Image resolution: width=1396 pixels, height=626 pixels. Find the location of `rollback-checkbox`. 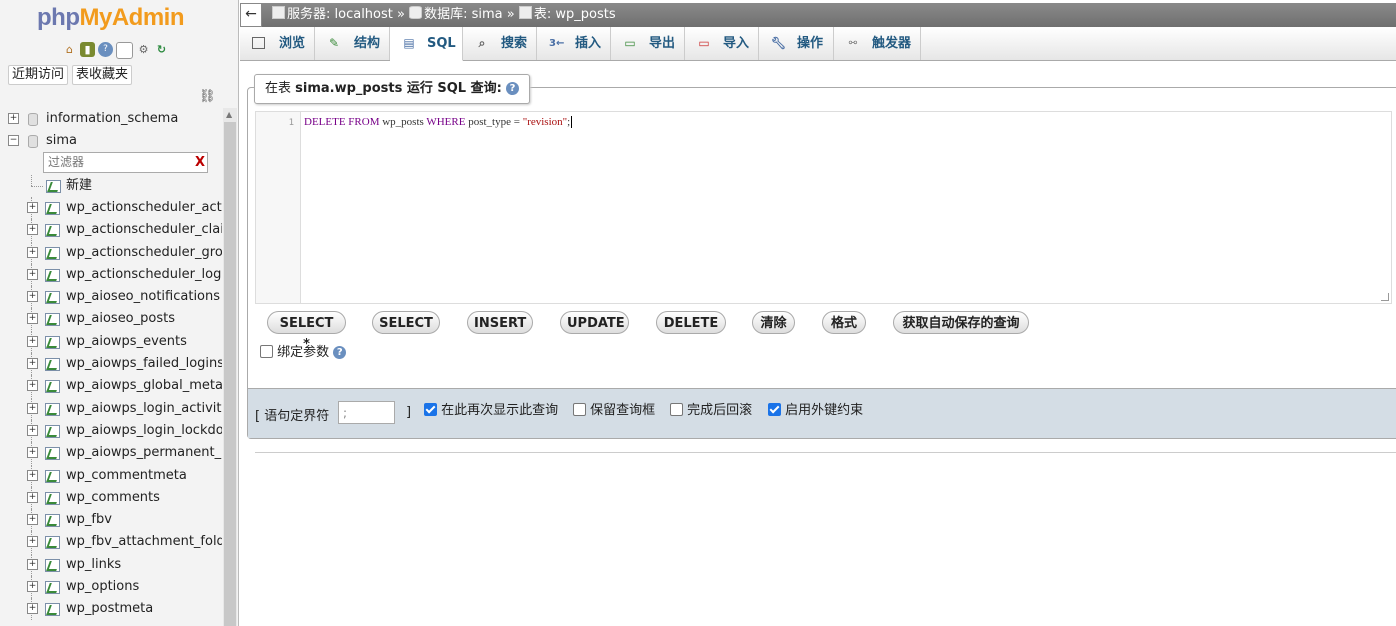

rollback-checkbox is located at coordinates (676, 409).